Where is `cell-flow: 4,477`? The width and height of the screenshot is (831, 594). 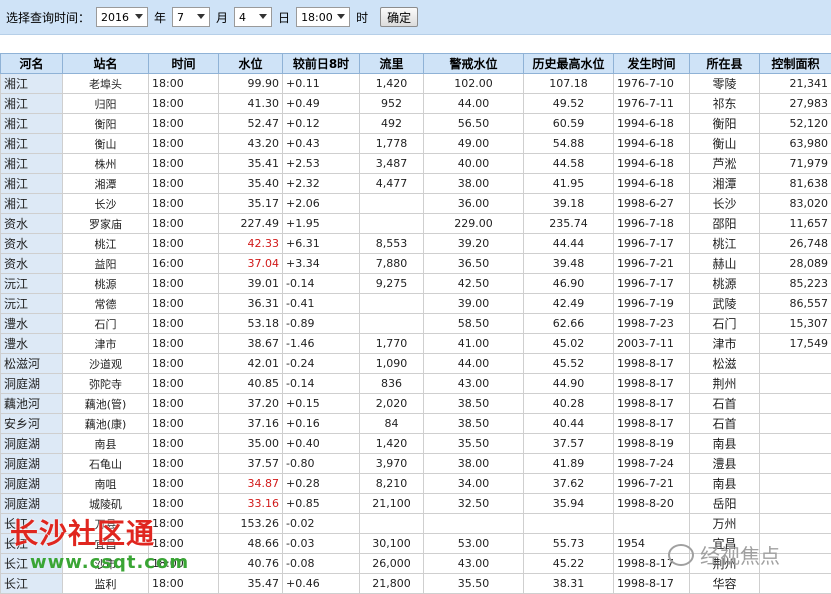 cell-flow: 4,477 is located at coordinates (392, 184).